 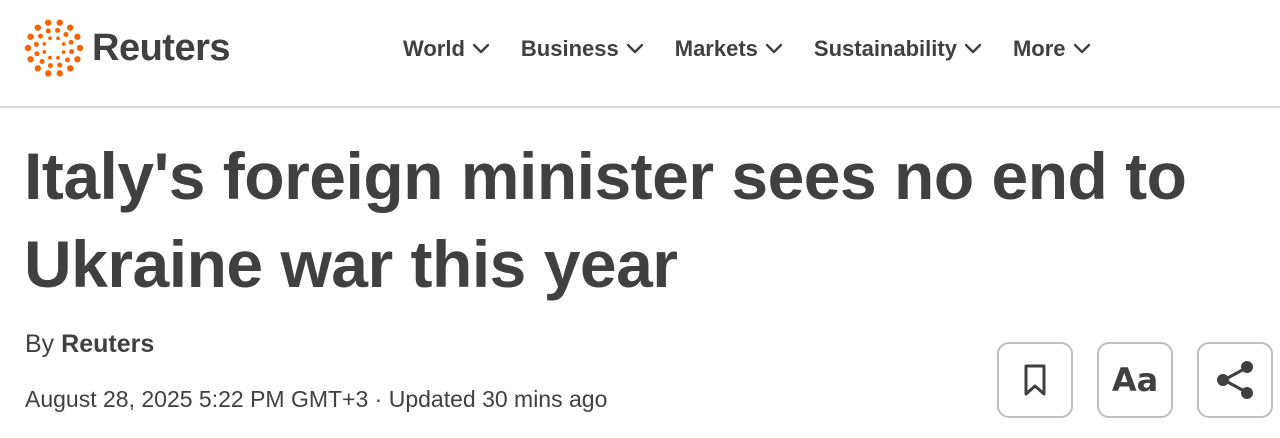 What do you see at coordinates (54, 48) in the screenshot?
I see `reuters-logo-icon` at bounding box center [54, 48].